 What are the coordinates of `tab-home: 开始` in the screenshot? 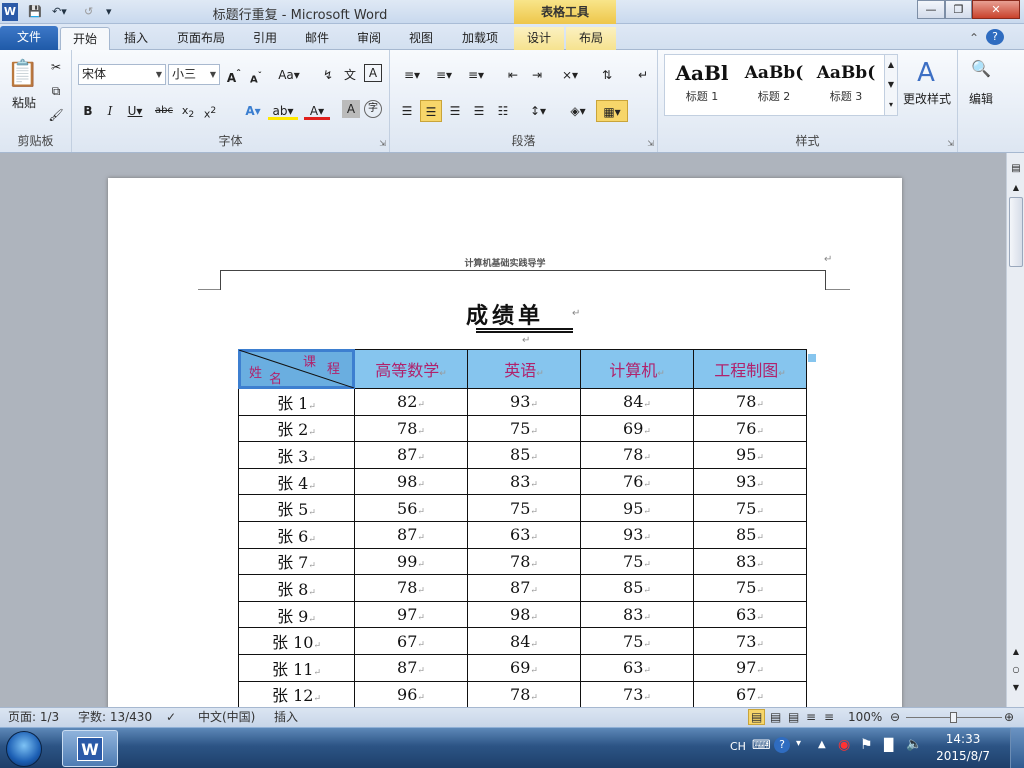 It's located at (85, 38).